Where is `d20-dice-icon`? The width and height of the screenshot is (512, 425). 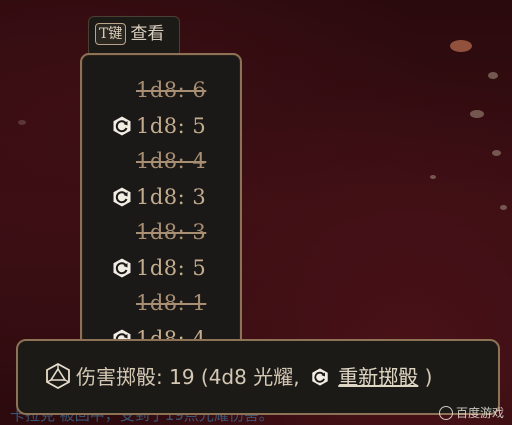
d20-dice-icon is located at coordinates (58, 376).